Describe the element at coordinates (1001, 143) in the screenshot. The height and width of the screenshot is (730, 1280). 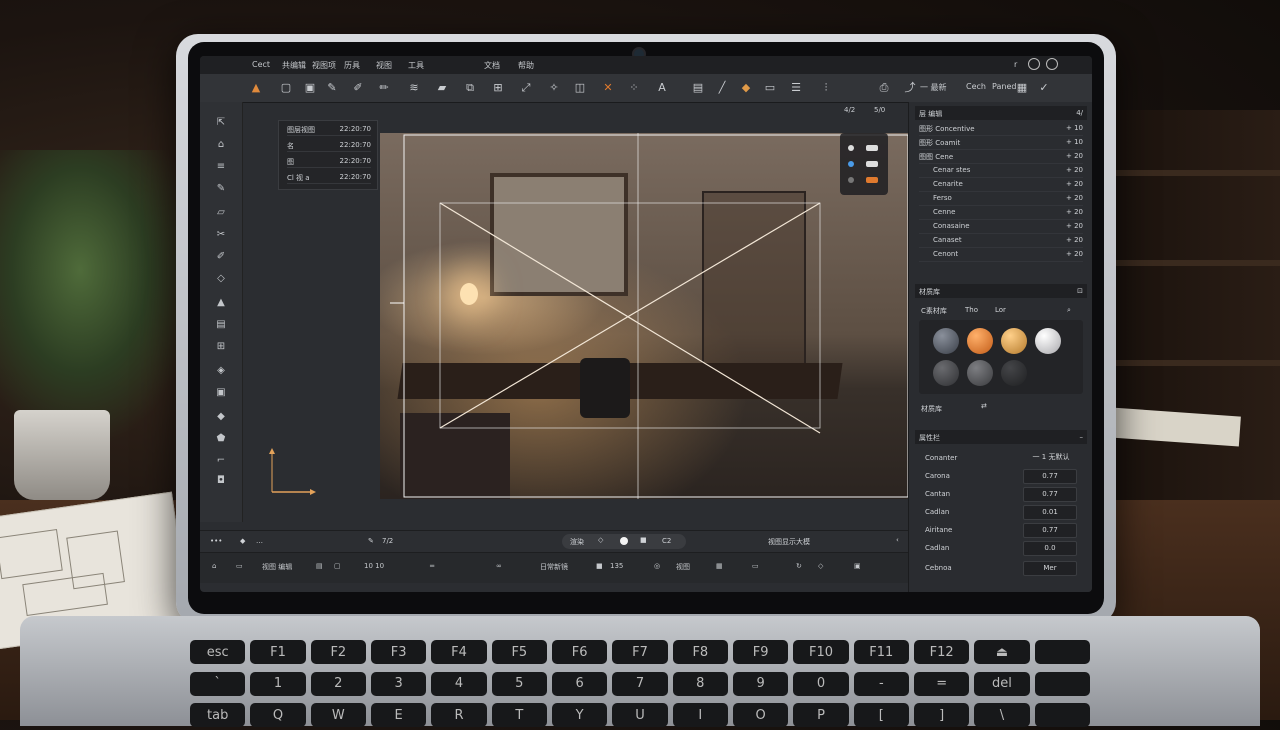
I see `object-row: 图形 Coamit + 10` at that location.